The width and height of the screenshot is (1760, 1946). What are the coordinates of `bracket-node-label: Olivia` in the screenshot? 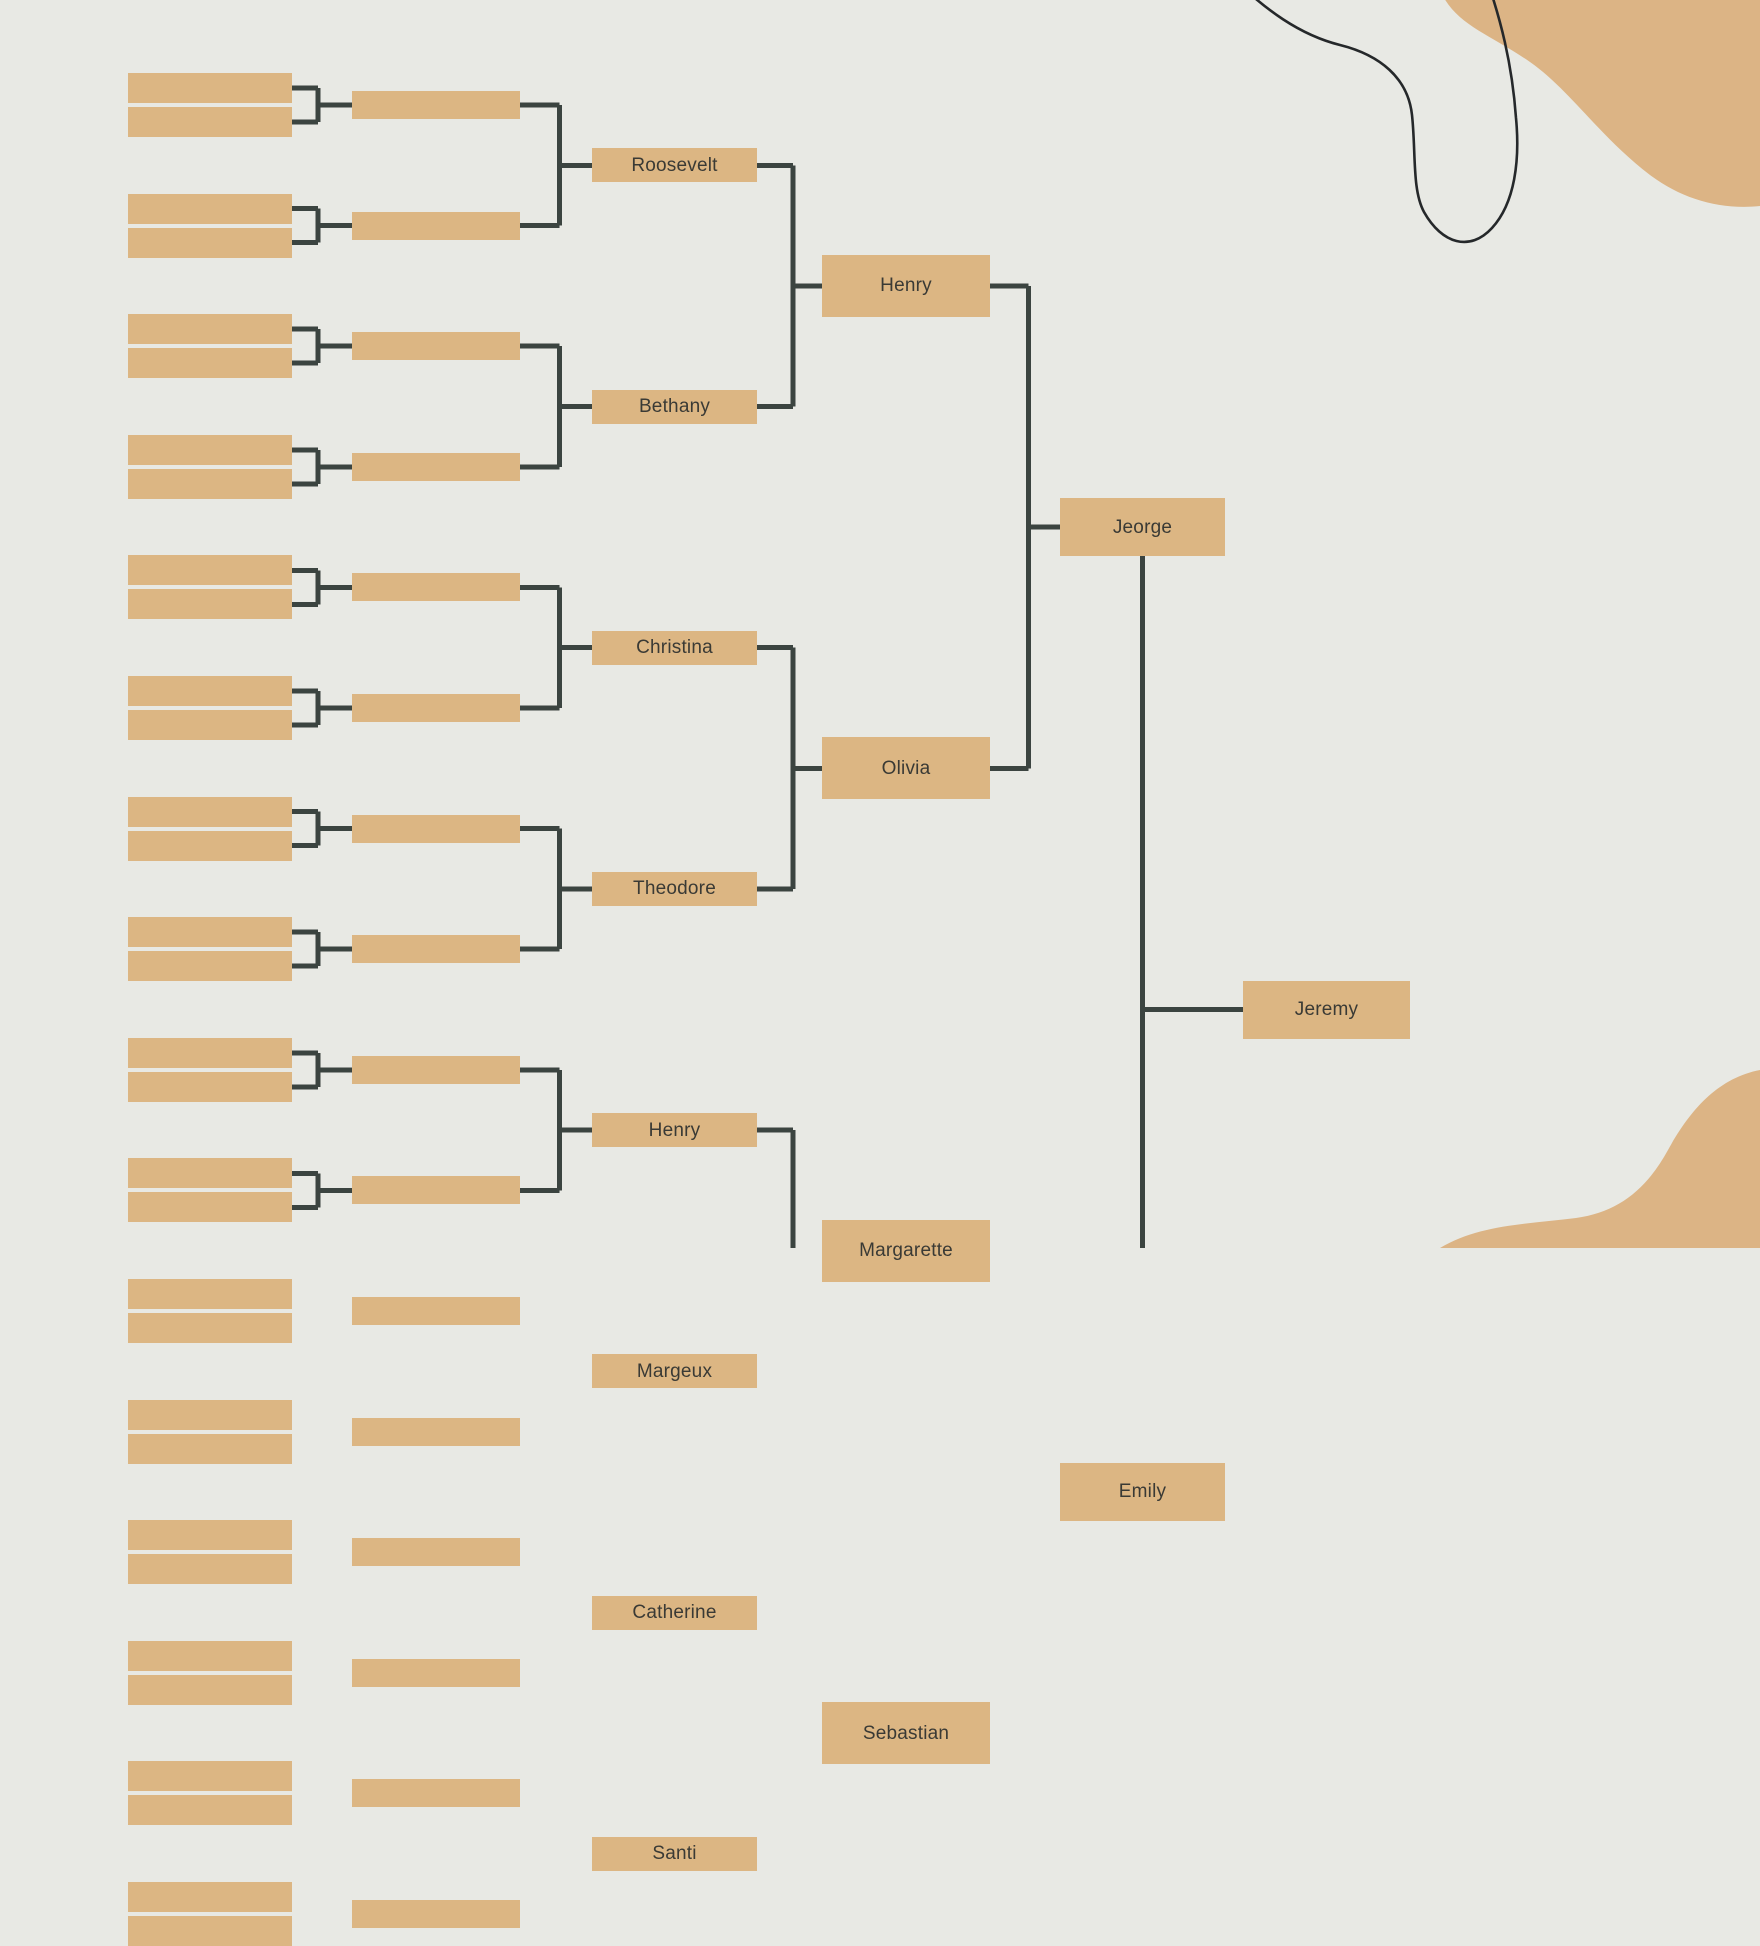 It's located at (906, 768).